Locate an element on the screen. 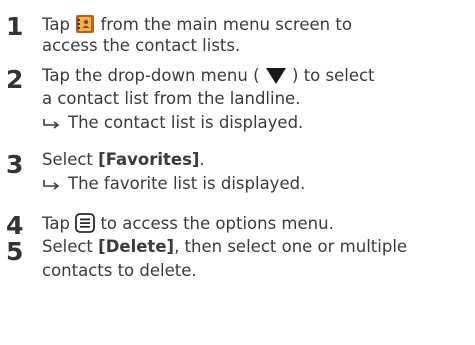 Image resolution: width=475 pixels, height=345 pixels. step-result: The favorite list is displayed. is located at coordinates (174, 184).